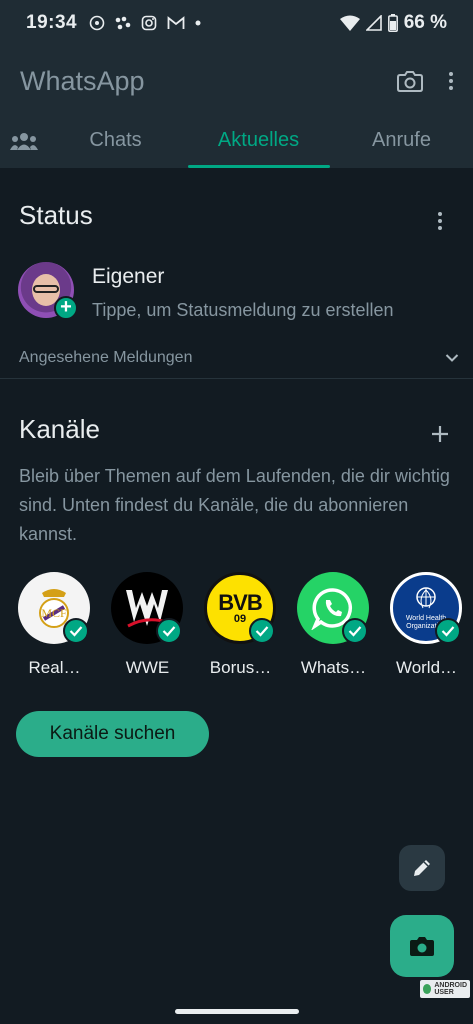  What do you see at coordinates (66, 308) in the screenshot?
I see `add-status-icon: +` at bounding box center [66, 308].